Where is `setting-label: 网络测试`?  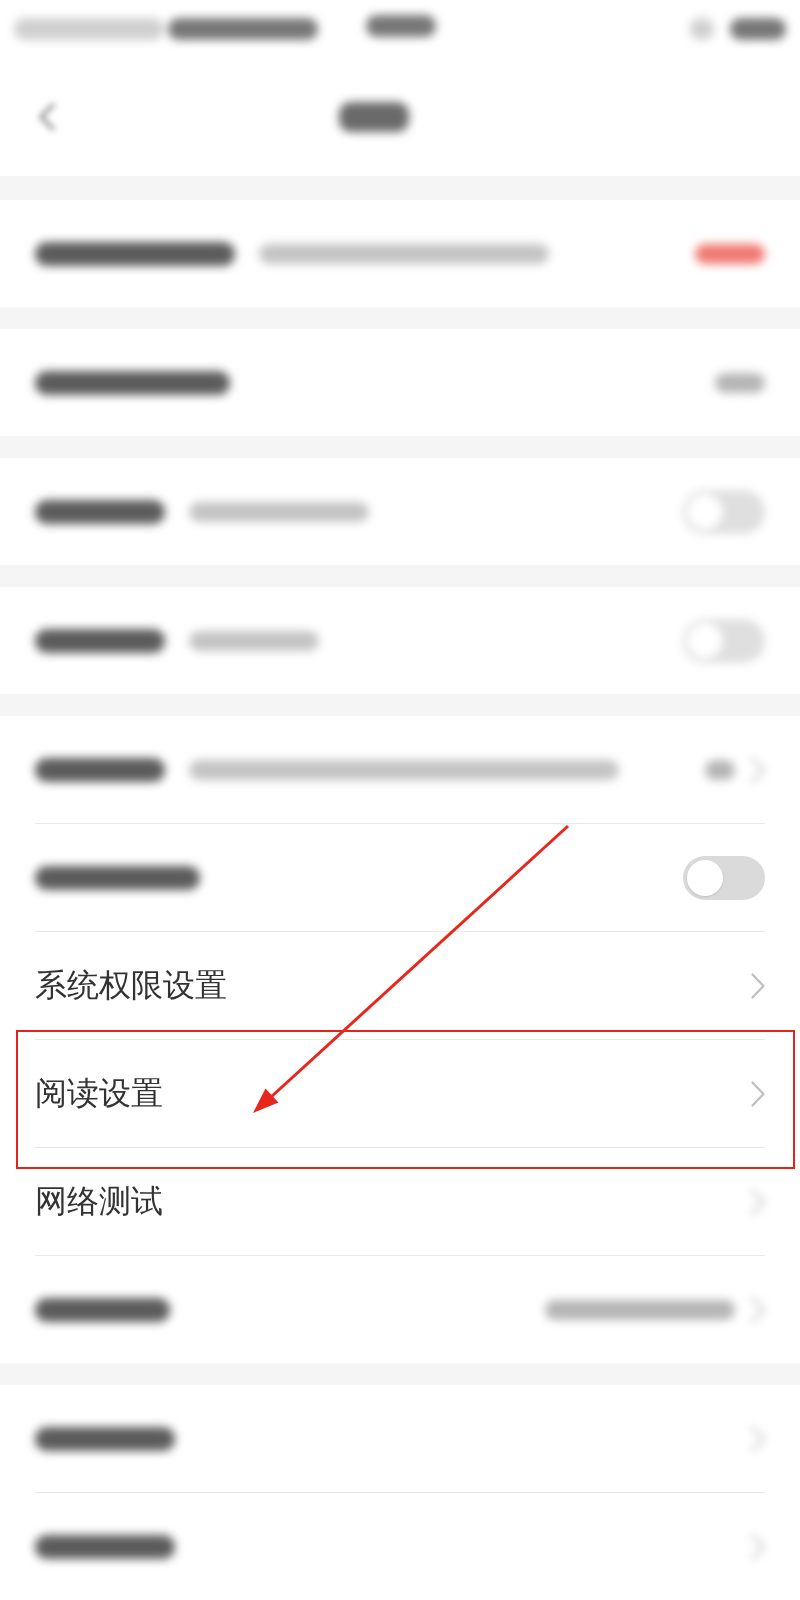 setting-label: 网络测试 is located at coordinates (99, 1201).